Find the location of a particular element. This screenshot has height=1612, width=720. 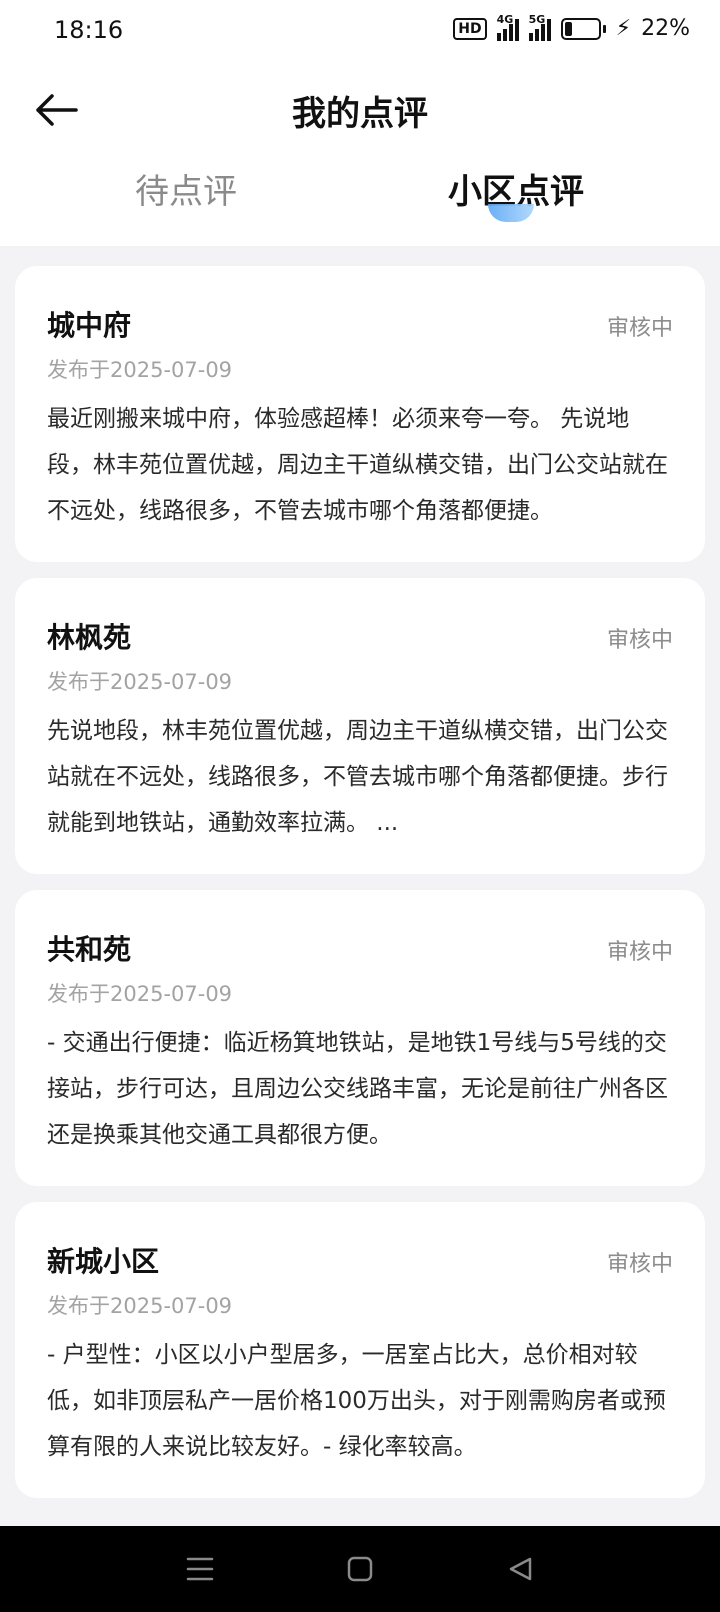

signal-5g-icon: 5G is located at coordinates (539, 27).